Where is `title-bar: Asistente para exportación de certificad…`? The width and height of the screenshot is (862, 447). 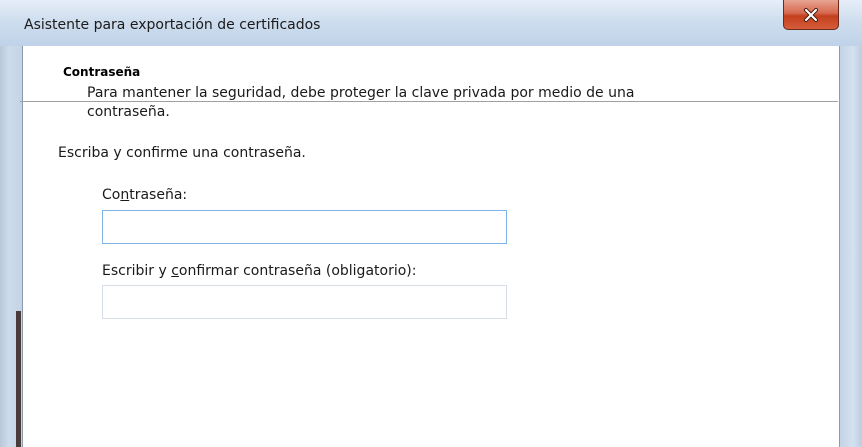
title-bar: Asistente para exportación de certificad… is located at coordinates (431, 23).